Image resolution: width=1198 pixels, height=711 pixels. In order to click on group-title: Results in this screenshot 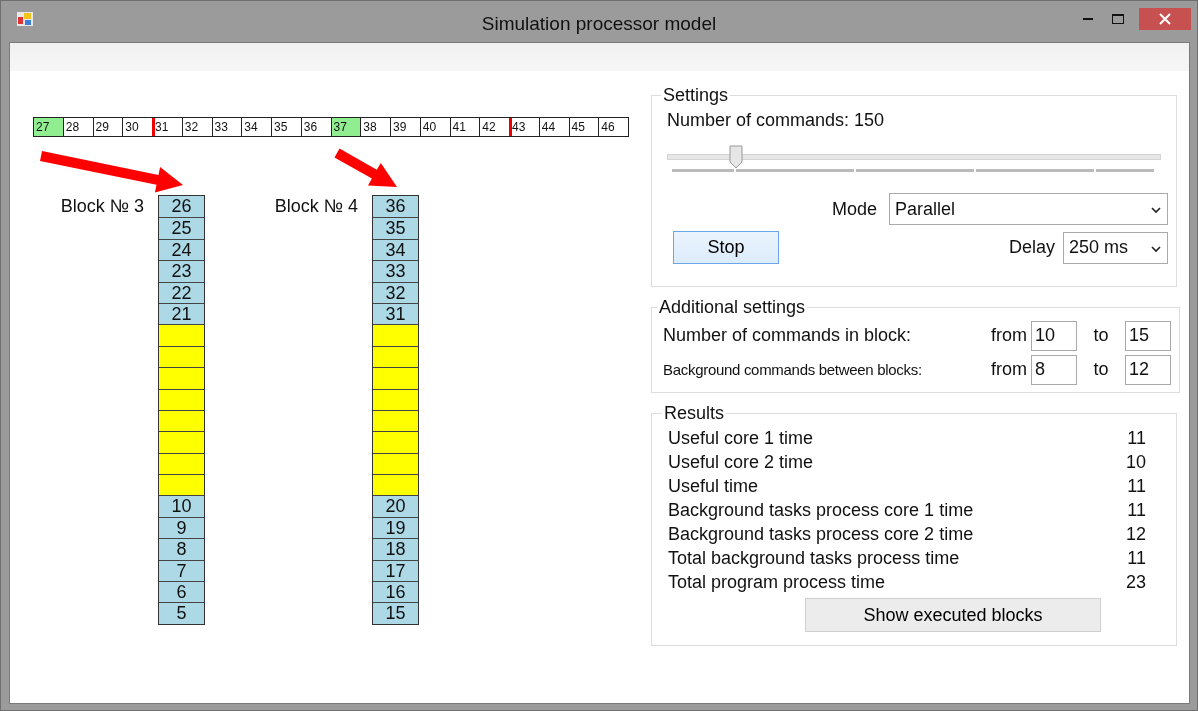, I will do `click(694, 413)`.